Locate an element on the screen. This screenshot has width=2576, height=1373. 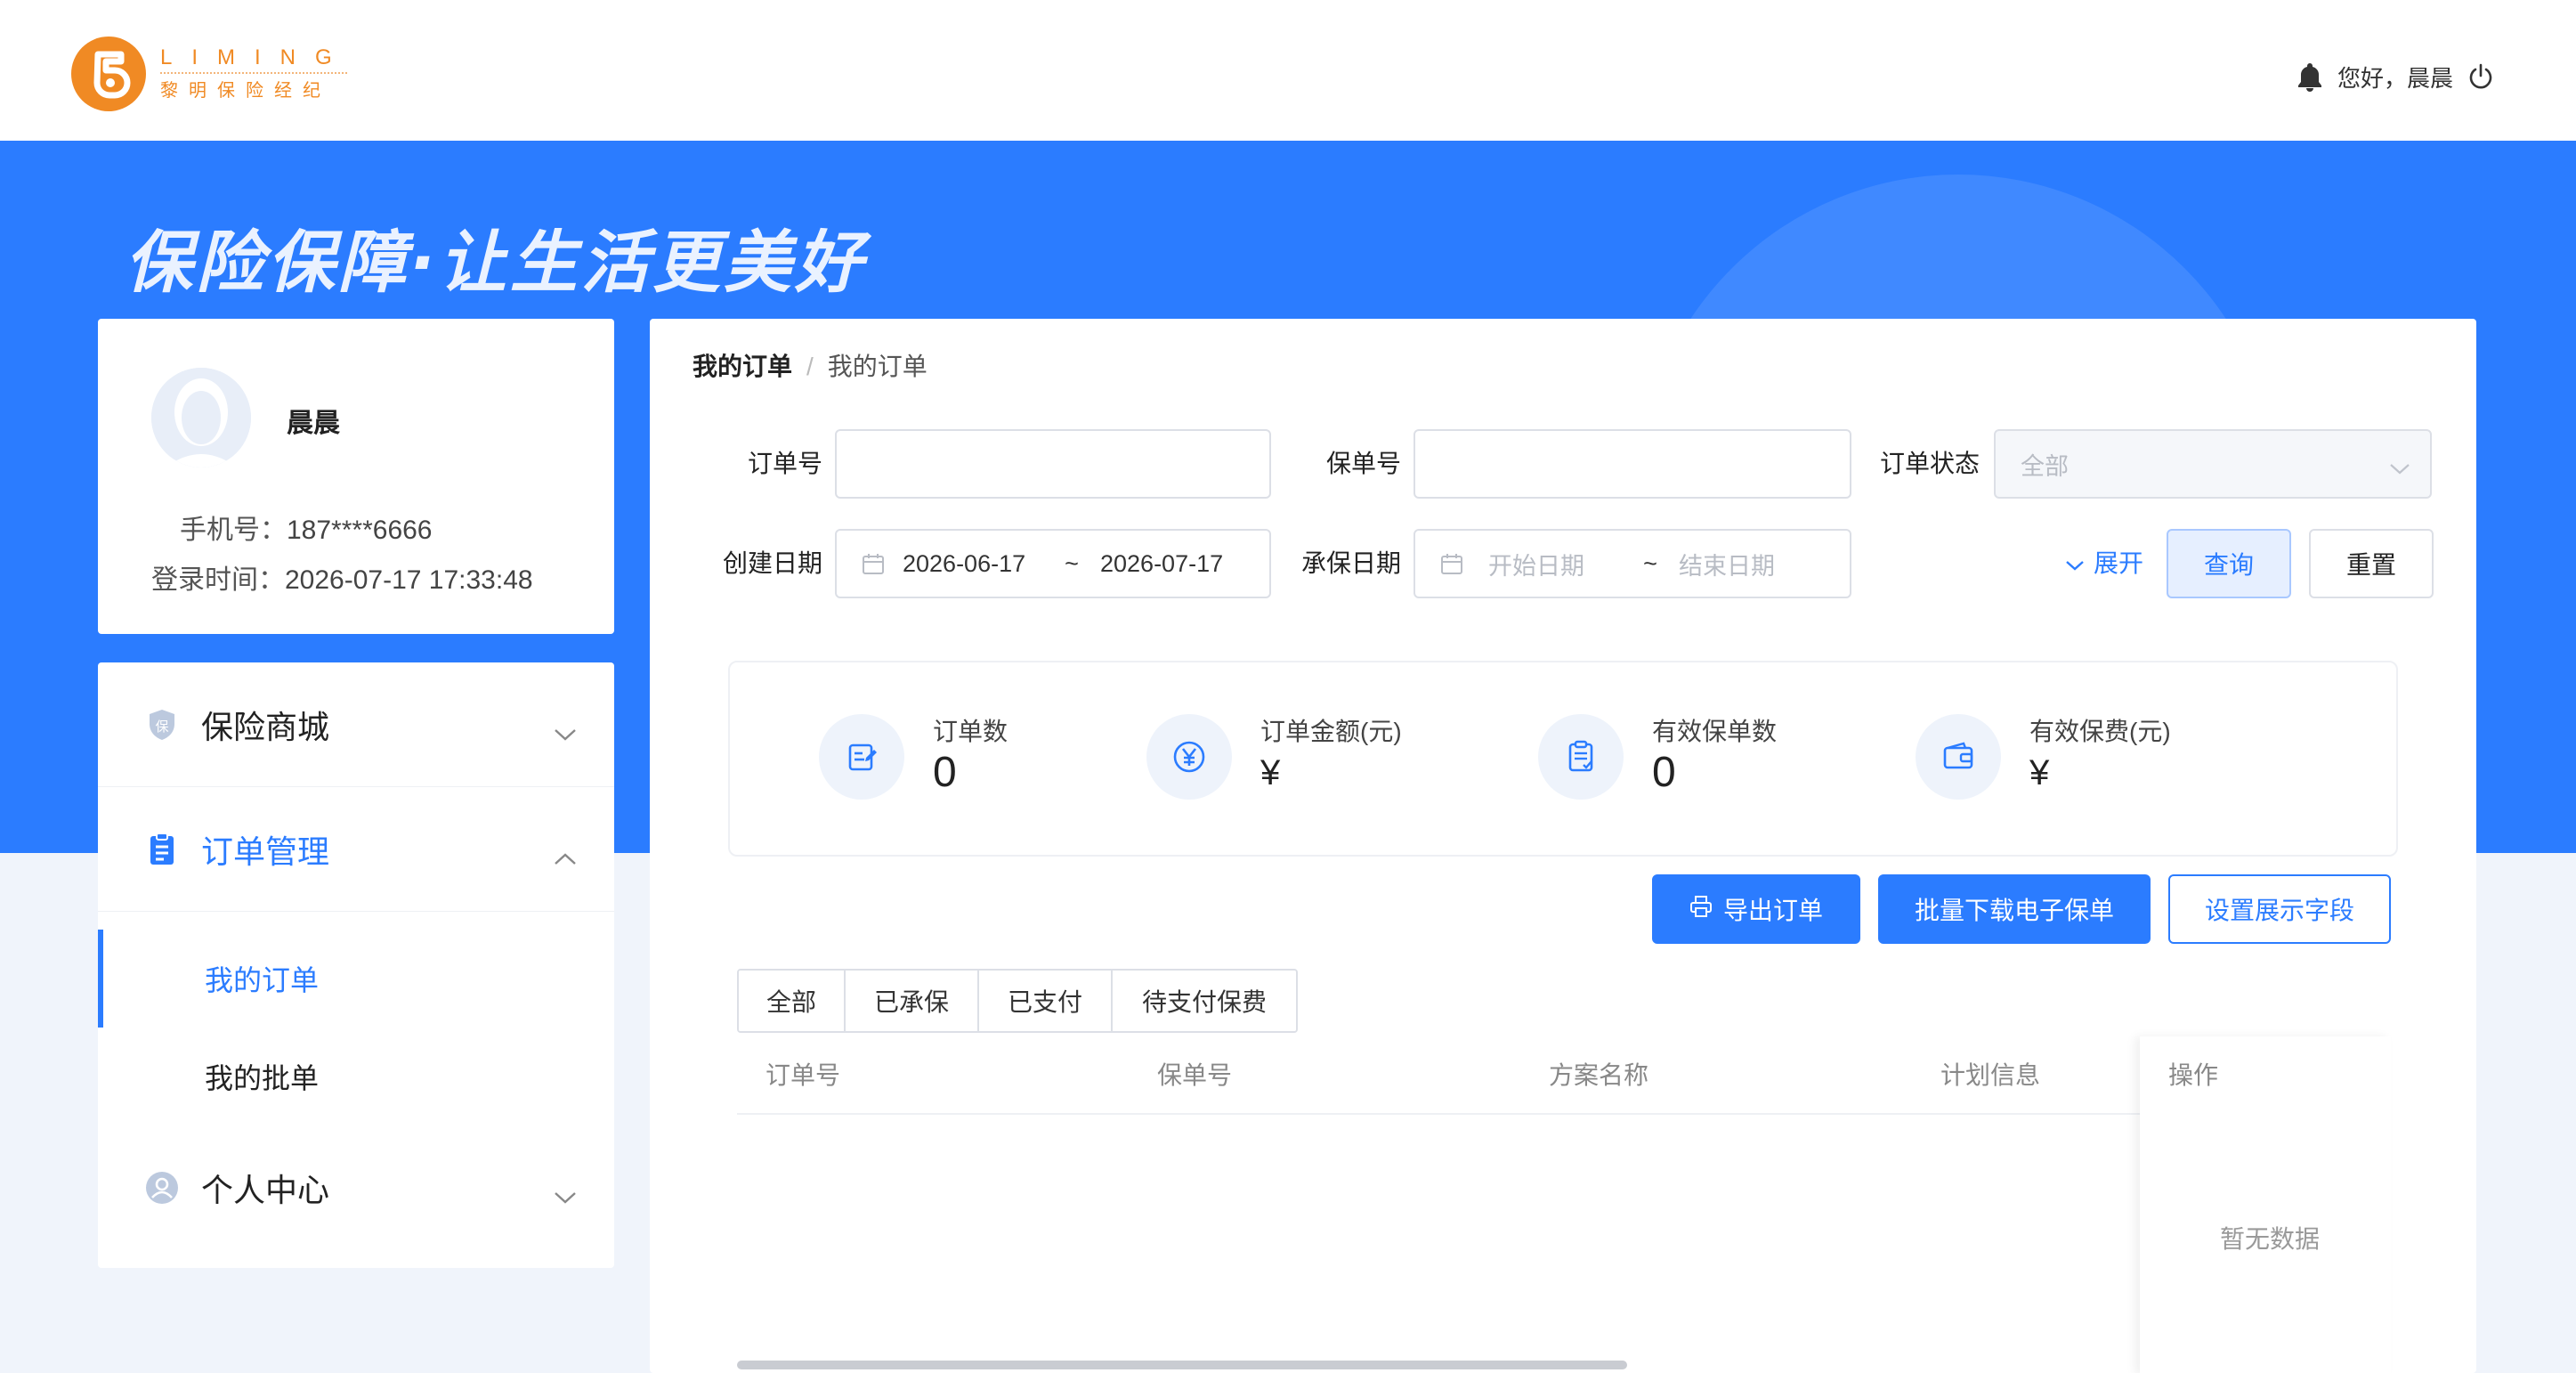
menu-label-insurance-mall: 保险商城 is located at coordinates (266, 726).